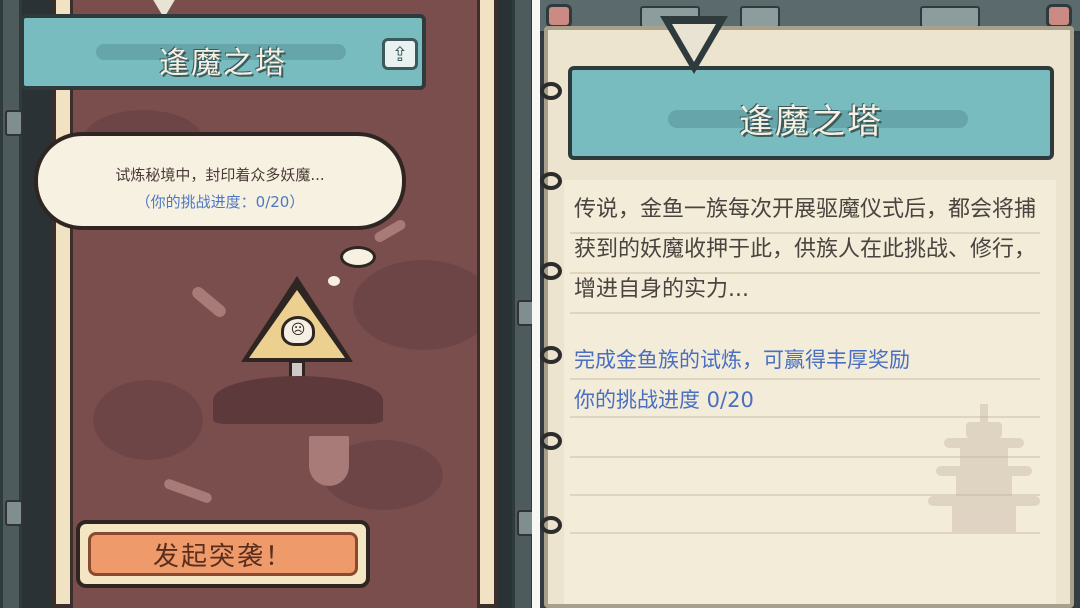  I want to click on share-icon: ⇪, so click(400, 54).